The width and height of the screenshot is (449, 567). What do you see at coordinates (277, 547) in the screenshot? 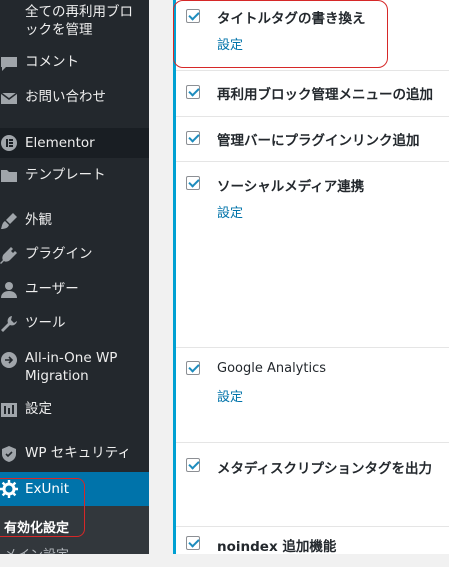
I see `module-title: noindex 追加機能` at bounding box center [277, 547].